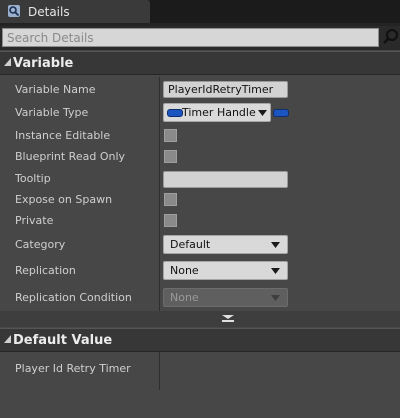  Describe the element at coordinates (225, 270) in the screenshot. I see `replication-dropdown: None` at that location.